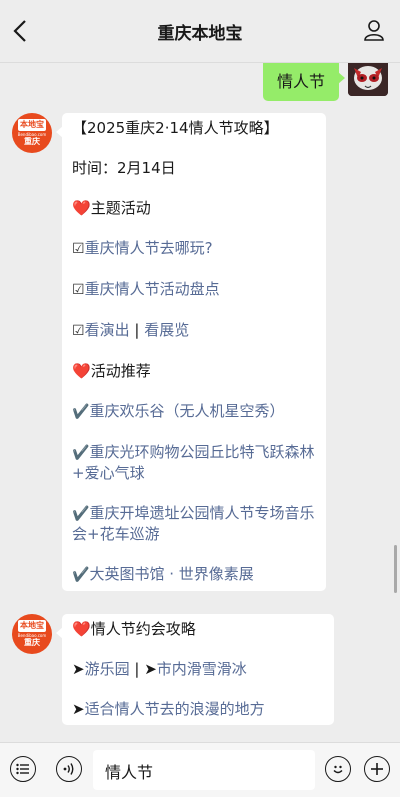  I want to click on list-item: ✔️重庆光环购物公园丘比特飞跃森林+爱心气球, so click(194, 462).